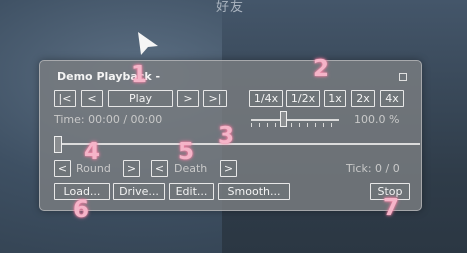 Image resolution: width=467 pixels, height=253 pixels. I want to click on death-prev-button: <, so click(159, 168).